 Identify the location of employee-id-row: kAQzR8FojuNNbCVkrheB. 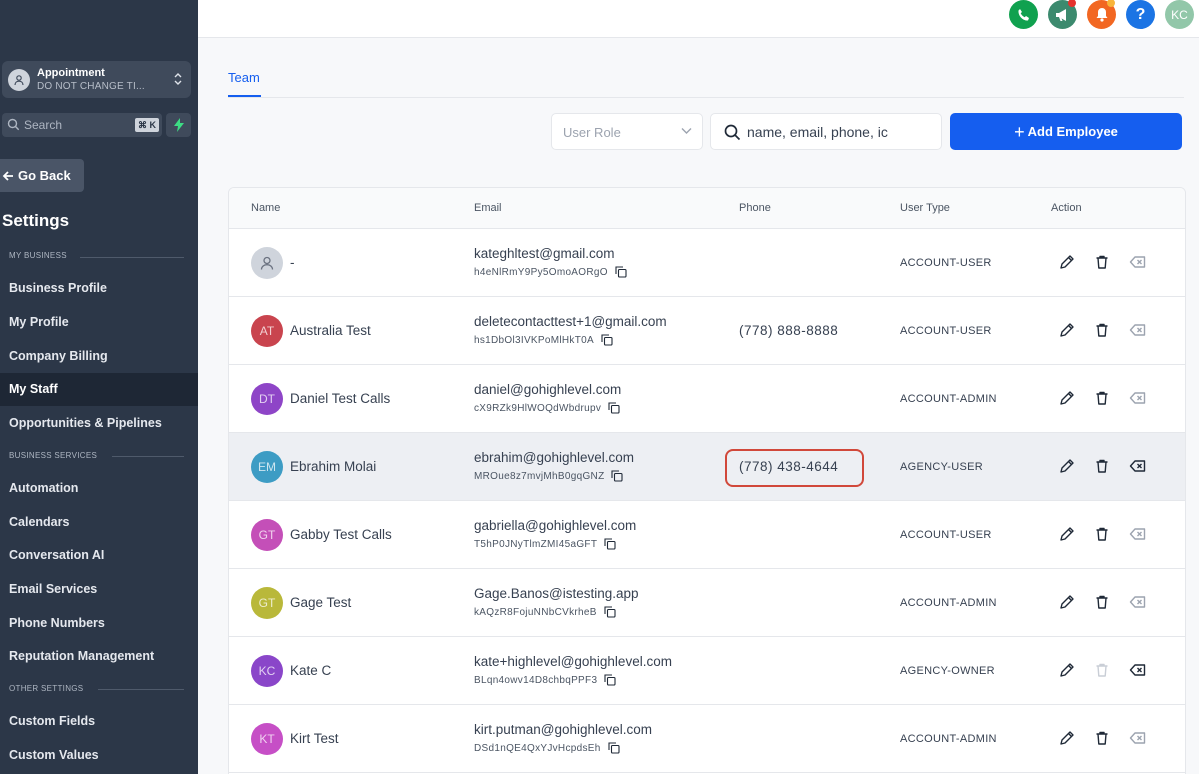
(545, 612).